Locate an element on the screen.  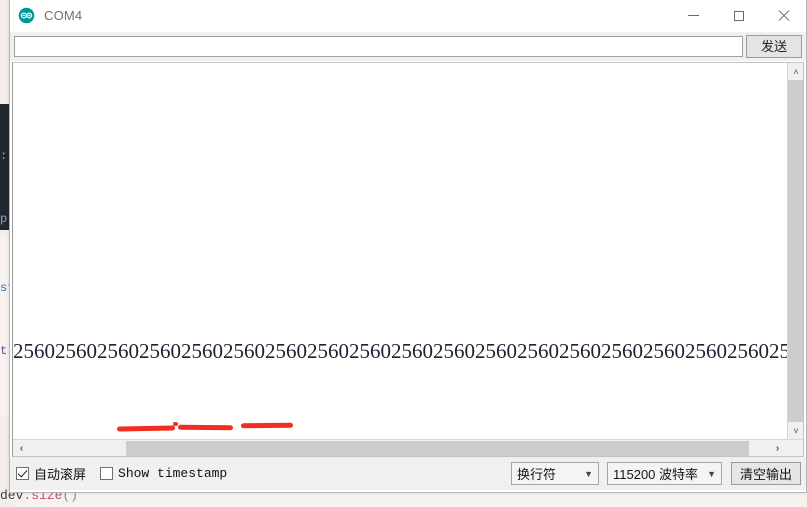
horizontal-scrollbar: ‹ › is located at coordinates (408, 447).